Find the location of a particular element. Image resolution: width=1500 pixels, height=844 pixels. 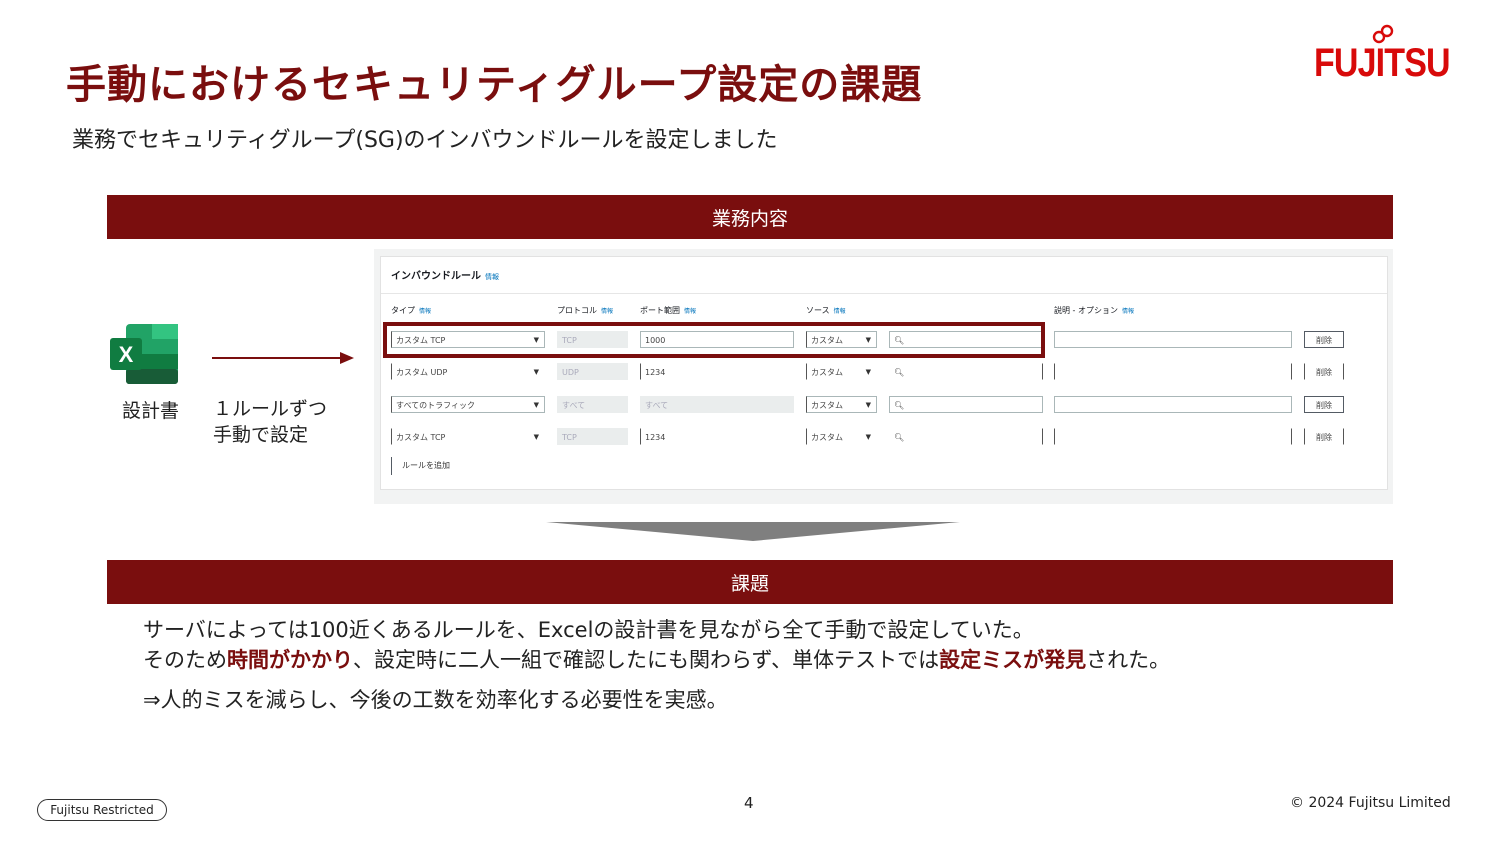

column-header-source: ソース 情報 is located at coordinates (826, 310).